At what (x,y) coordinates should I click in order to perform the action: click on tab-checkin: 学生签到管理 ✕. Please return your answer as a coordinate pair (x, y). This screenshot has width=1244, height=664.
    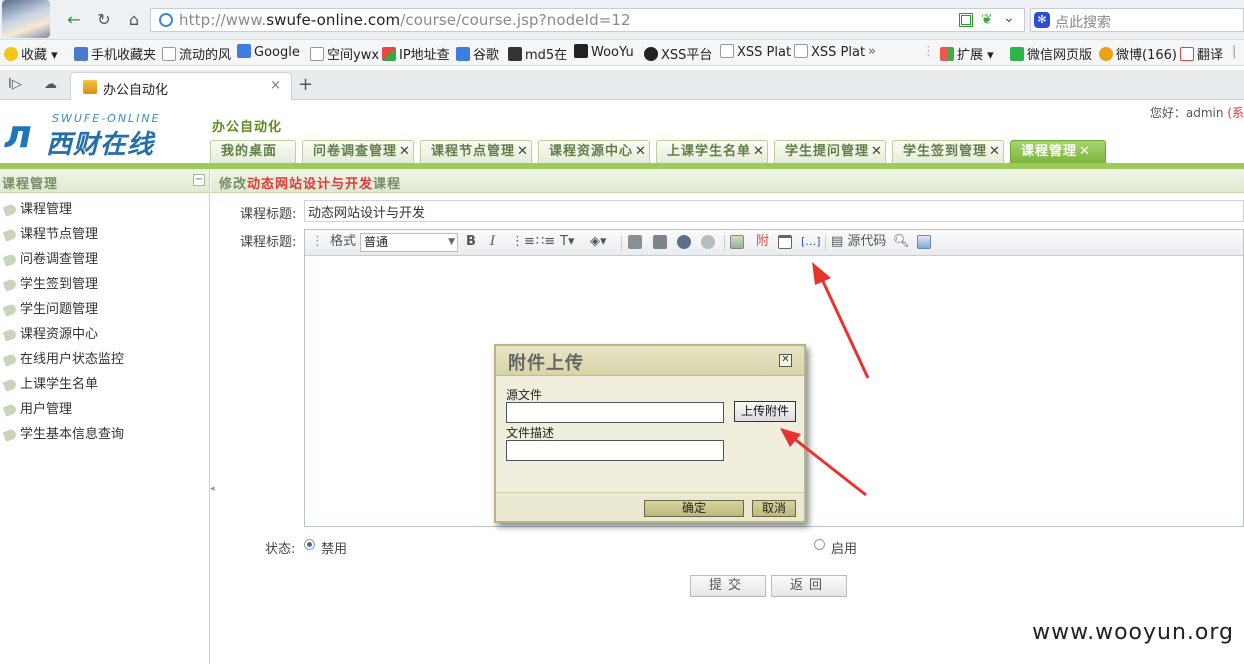
    Looking at the image, I should click on (948, 152).